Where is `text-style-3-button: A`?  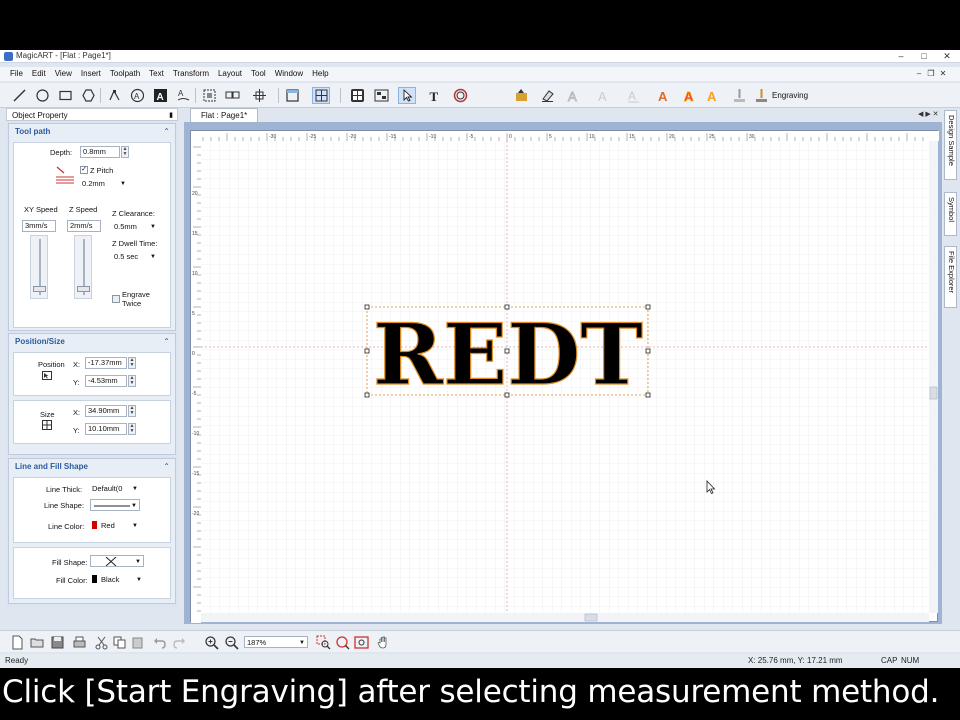 text-style-3-button: A is located at coordinates (633, 95).